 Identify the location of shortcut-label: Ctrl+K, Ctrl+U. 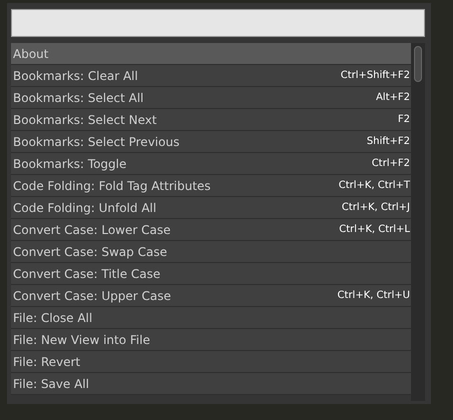
(373, 296).